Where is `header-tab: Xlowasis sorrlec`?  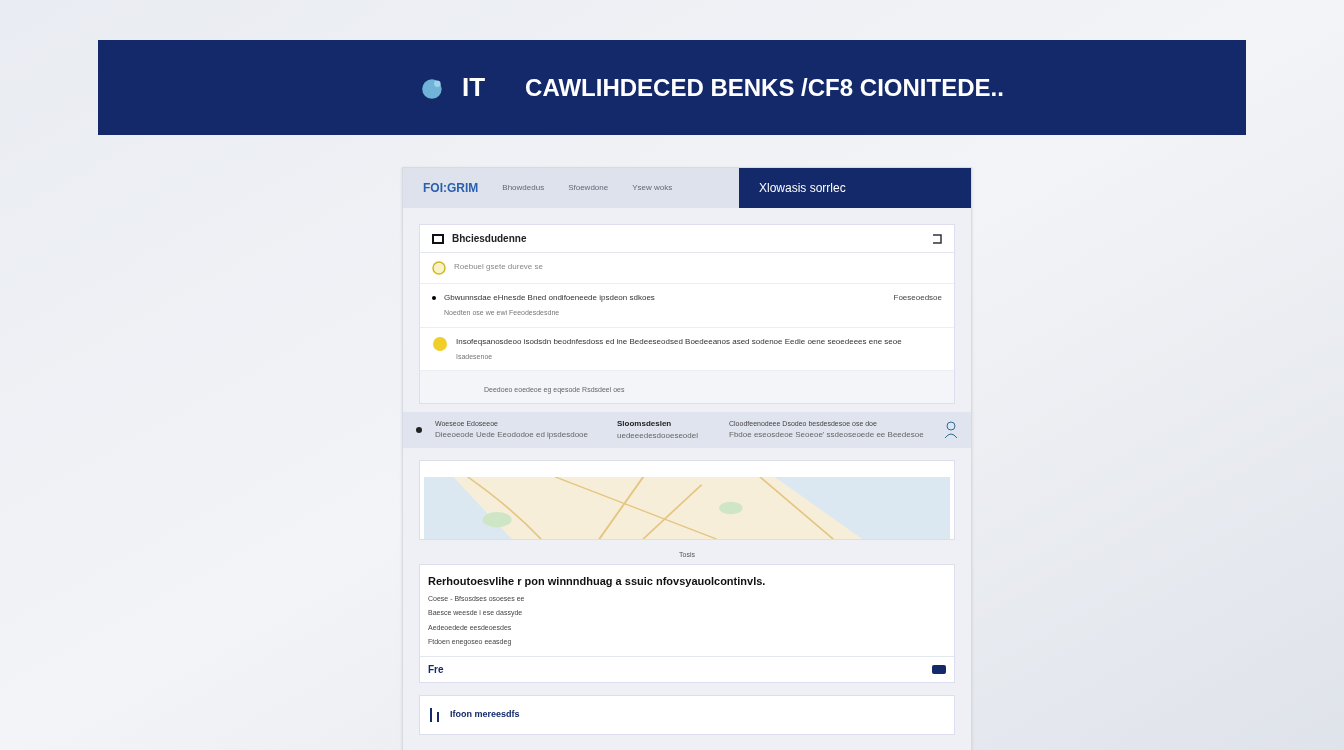 header-tab: Xlowasis sorrlec is located at coordinates (855, 188).